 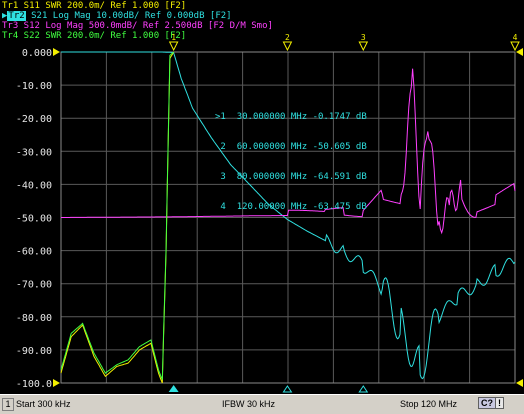 I want to click on ref-level-right-arrow-icon, so click(x=519, y=52).